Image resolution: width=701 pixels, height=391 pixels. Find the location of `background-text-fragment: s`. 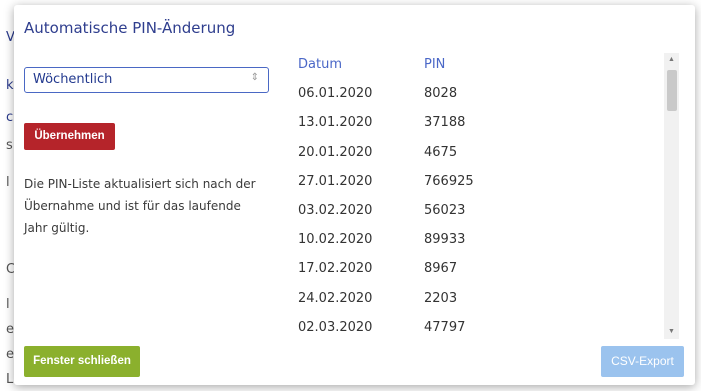

background-text-fragment: s is located at coordinates (9, 145).